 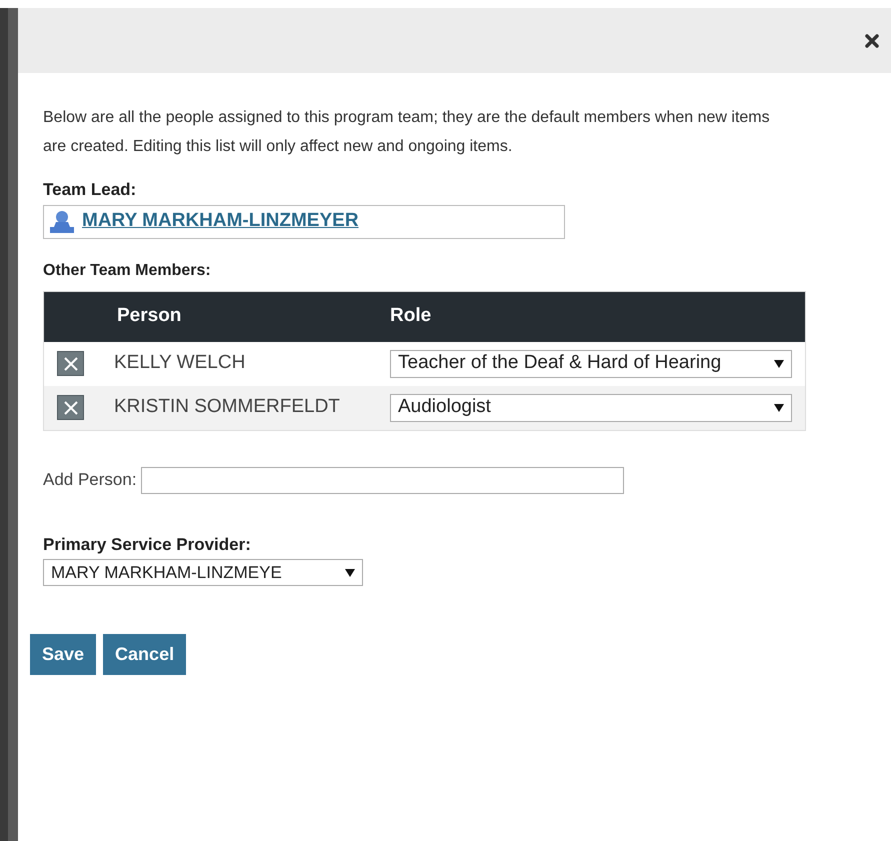 What do you see at coordinates (411, 316) in the screenshot?
I see `column-header: Role` at bounding box center [411, 316].